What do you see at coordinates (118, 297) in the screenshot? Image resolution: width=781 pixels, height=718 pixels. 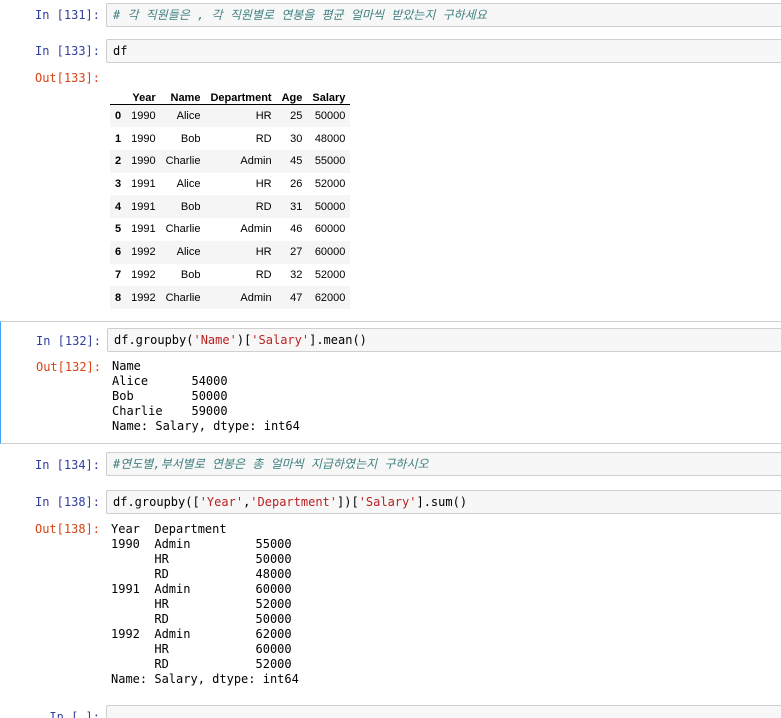 I see `row-index: 8` at bounding box center [118, 297].